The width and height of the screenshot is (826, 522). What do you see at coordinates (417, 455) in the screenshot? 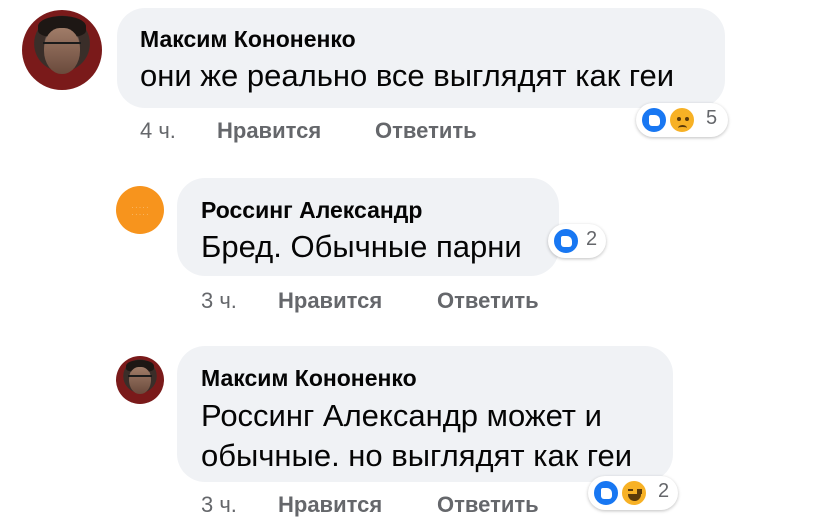
I see `comment-text: обычные. но выглядят как геи` at bounding box center [417, 455].